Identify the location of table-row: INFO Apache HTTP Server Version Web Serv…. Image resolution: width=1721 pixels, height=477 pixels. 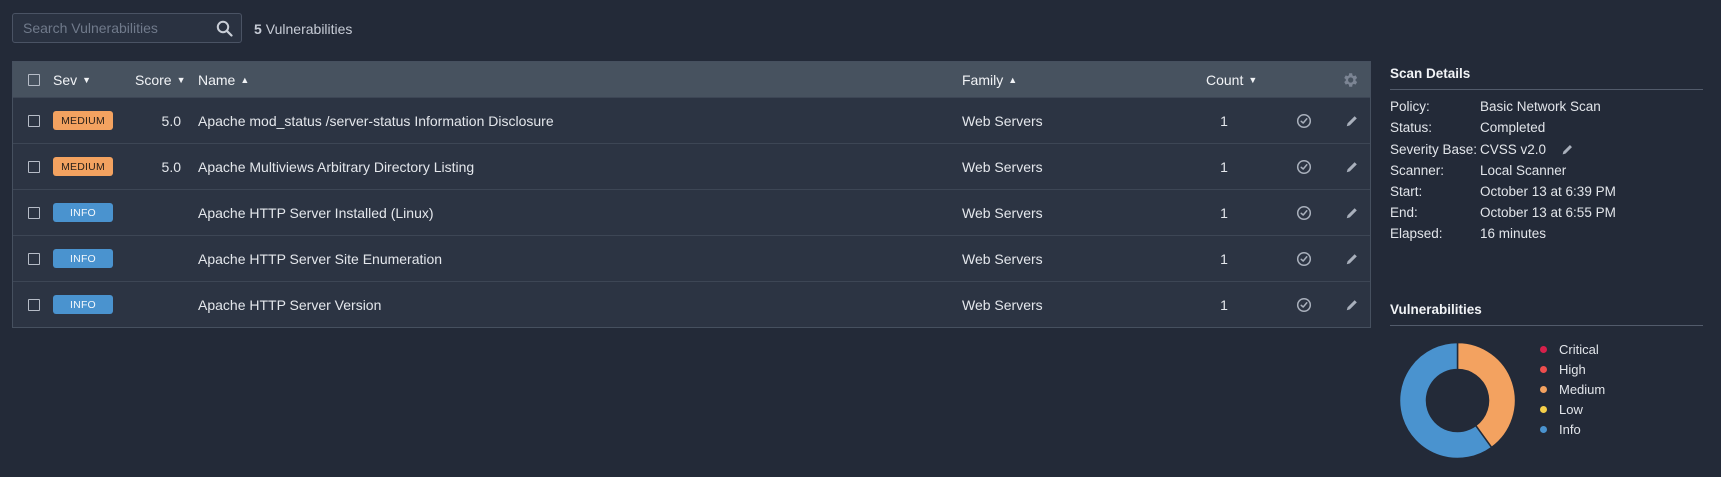
(691, 304).